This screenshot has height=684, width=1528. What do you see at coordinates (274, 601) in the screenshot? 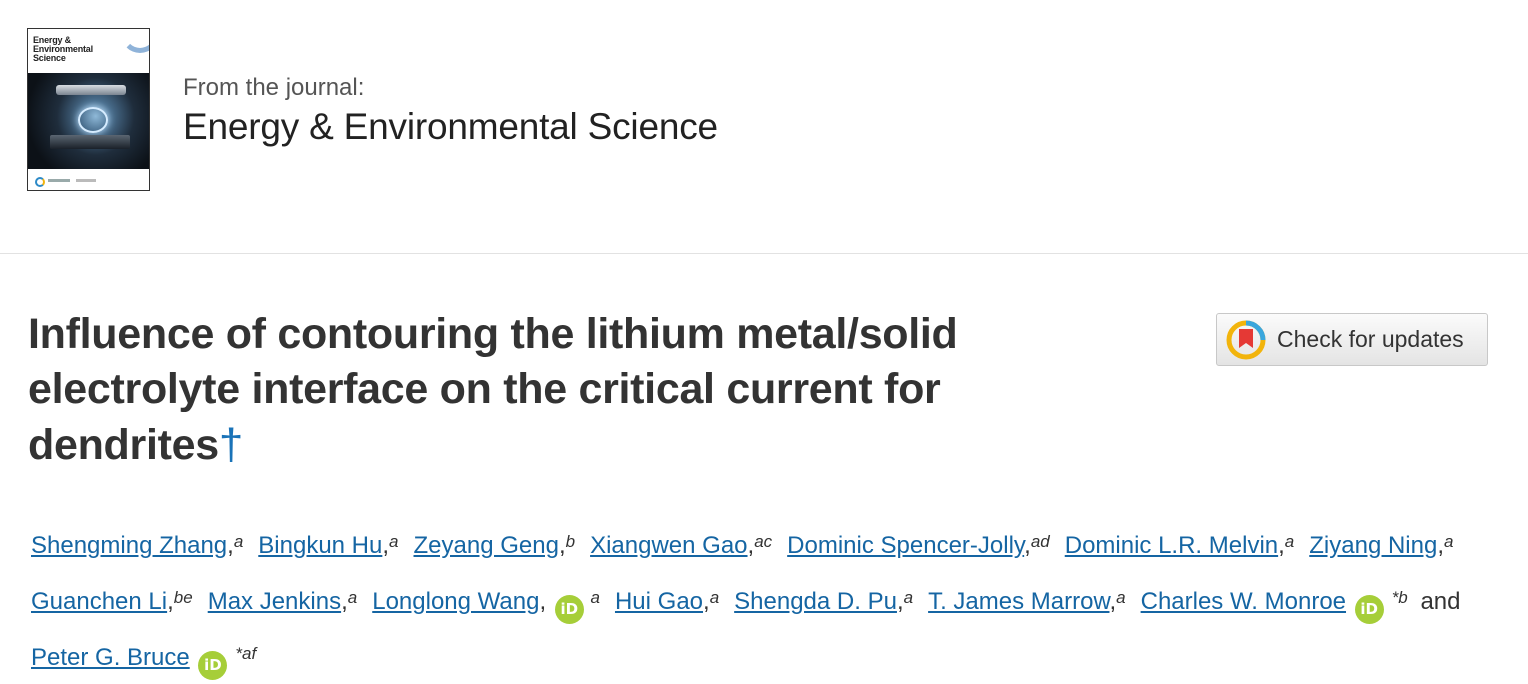
I see `author-link: Max Jenkins` at bounding box center [274, 601].